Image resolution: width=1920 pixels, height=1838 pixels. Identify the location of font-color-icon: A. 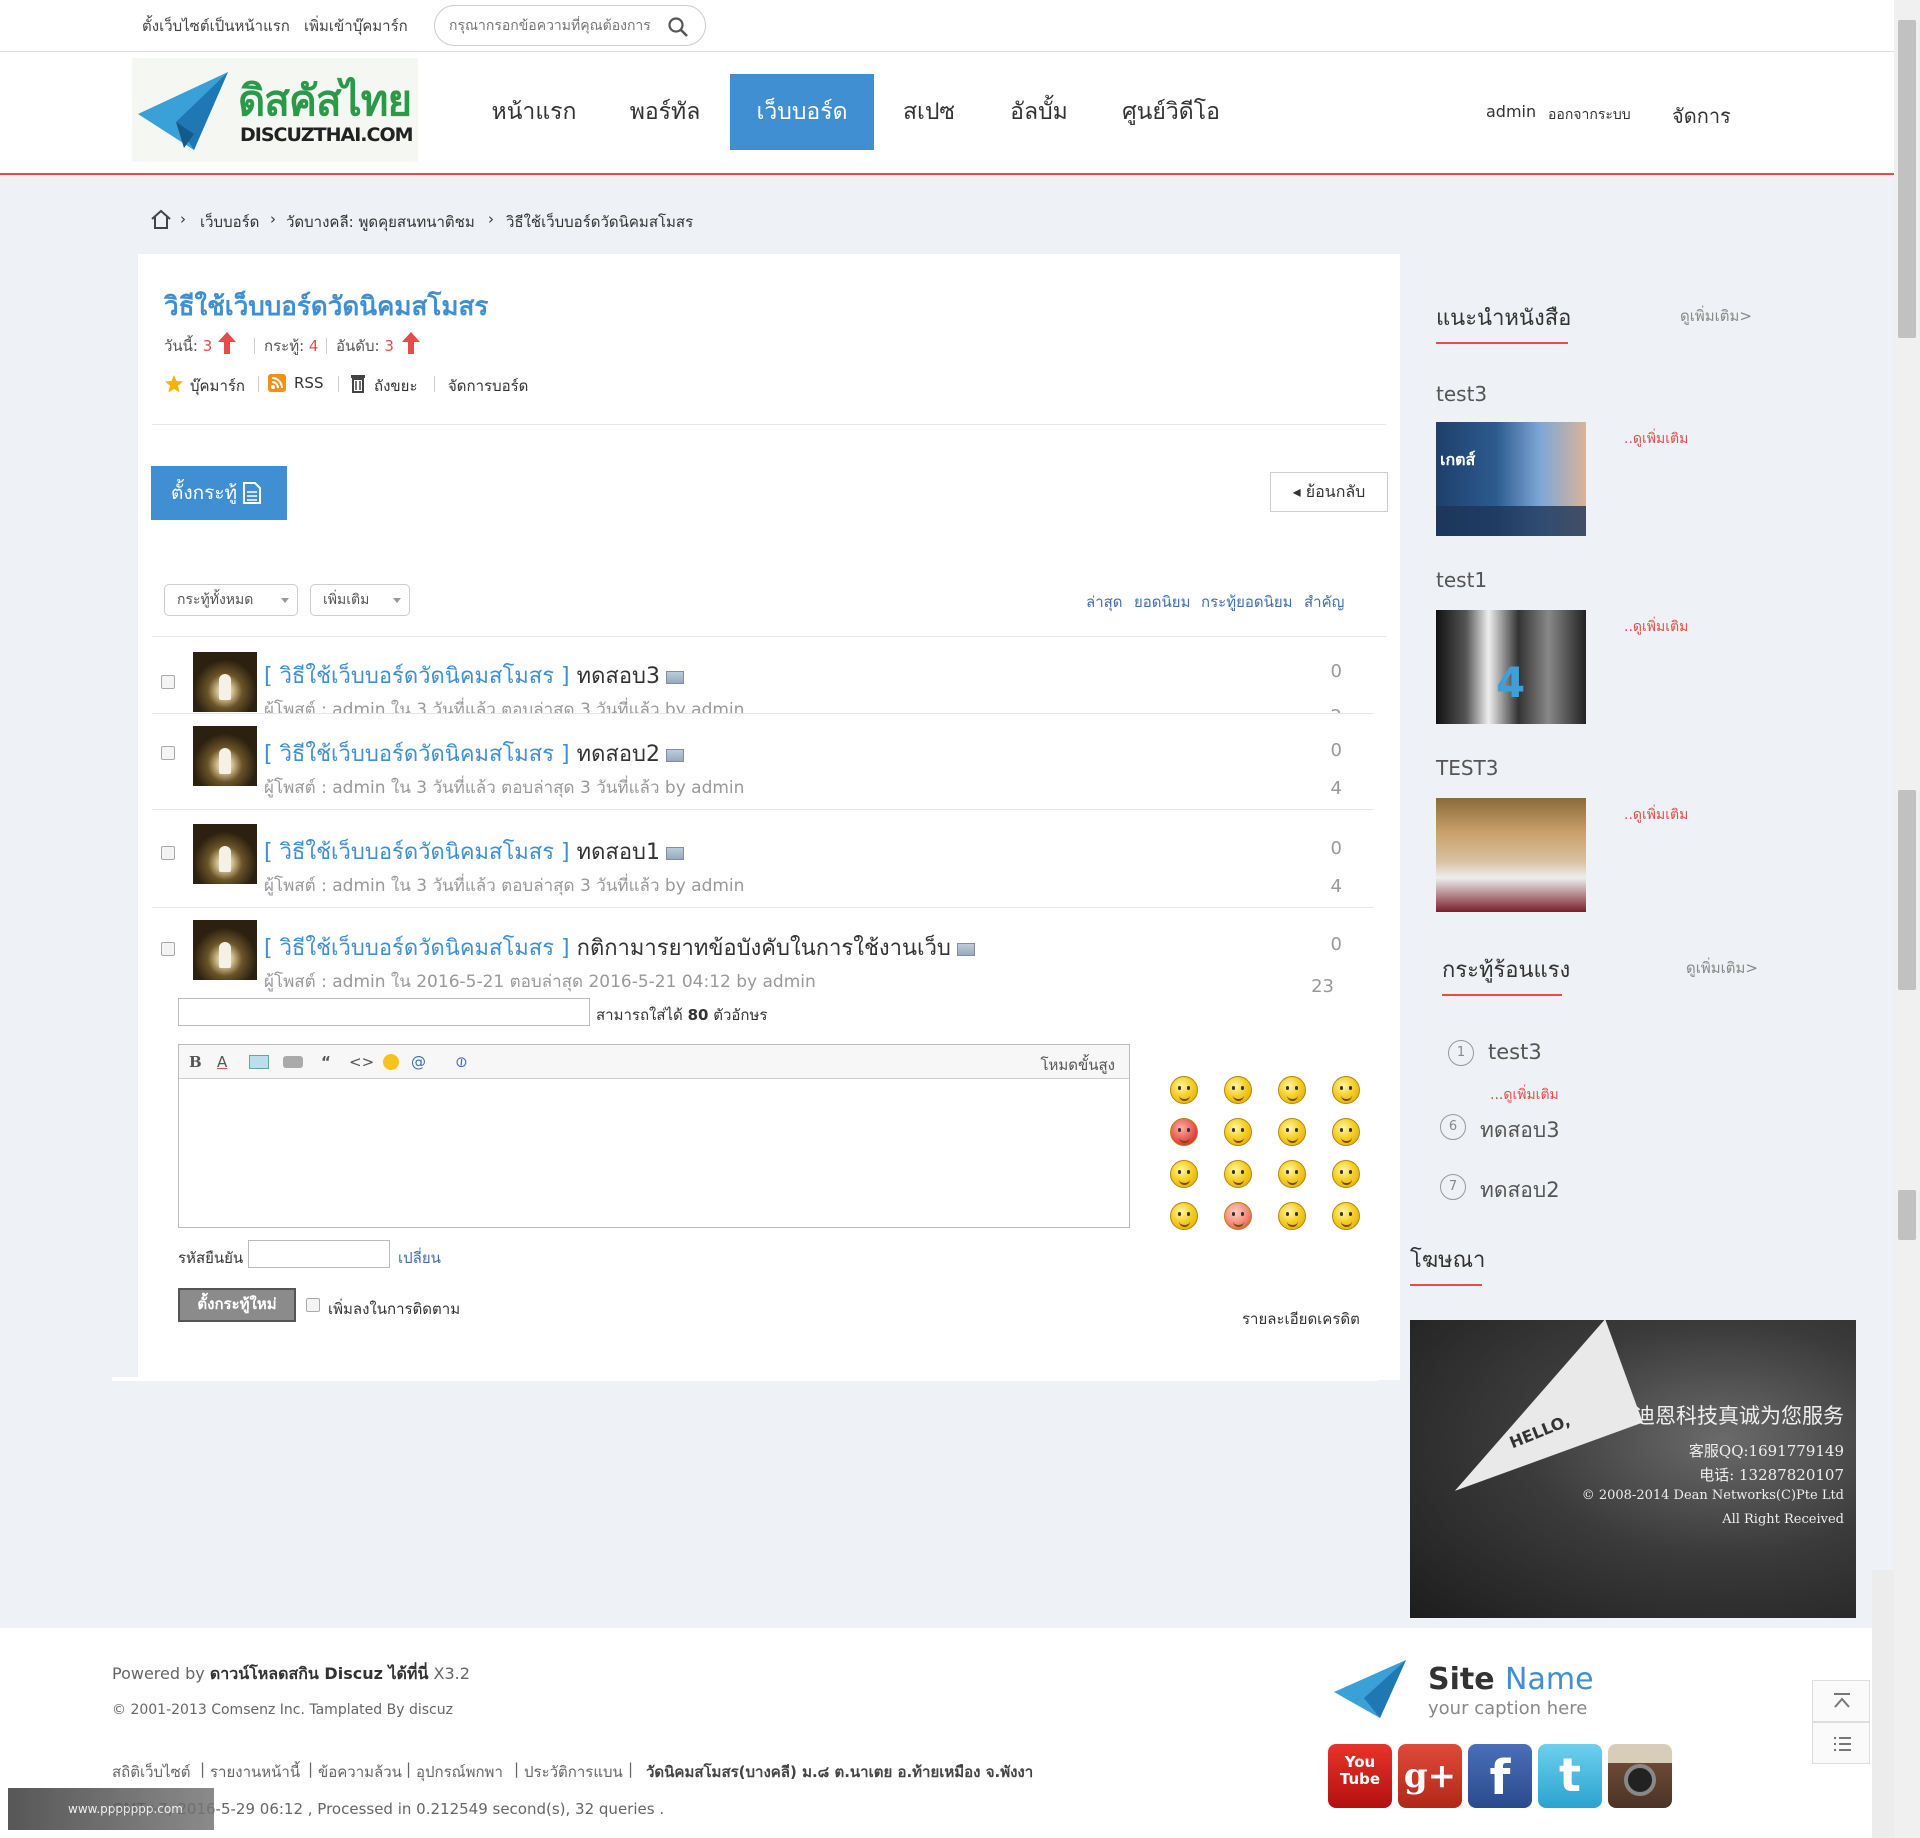
(222, 1062).